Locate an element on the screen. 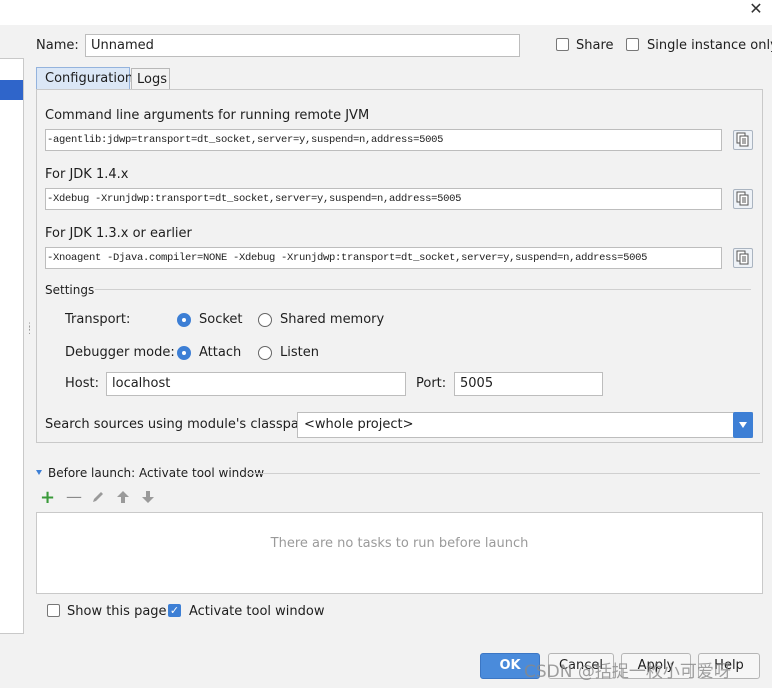 This screenshot has width=772, height=688. activate-tool-window-checkbox: ✓ is located at coordinates (174, 610).